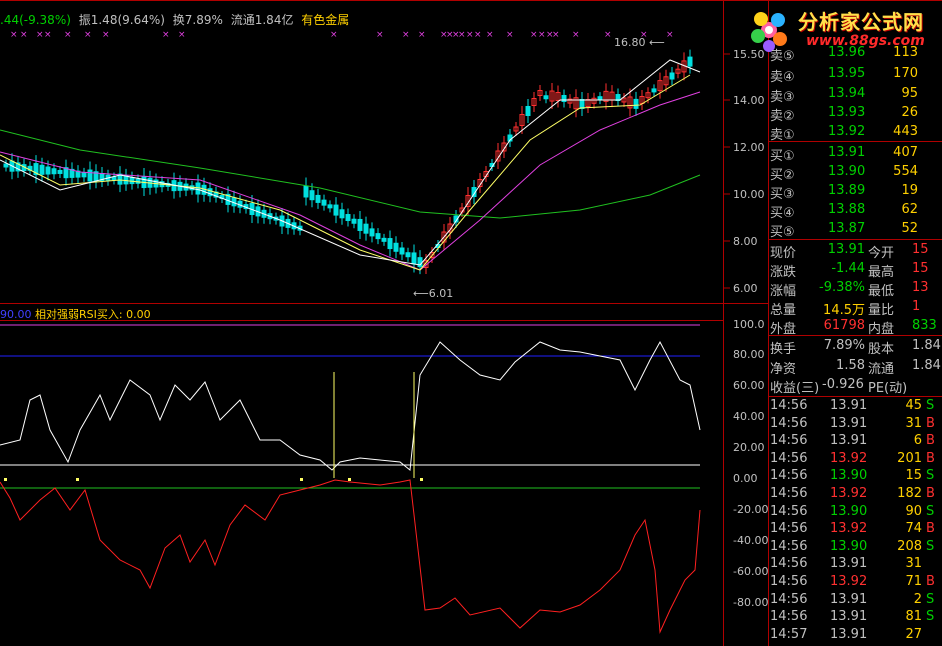 This screenshot has height=646, width=942. Describe the element at coordinates (749, 385) in the screenshot. I see `rsi-axis-label: 60.00` at that location.